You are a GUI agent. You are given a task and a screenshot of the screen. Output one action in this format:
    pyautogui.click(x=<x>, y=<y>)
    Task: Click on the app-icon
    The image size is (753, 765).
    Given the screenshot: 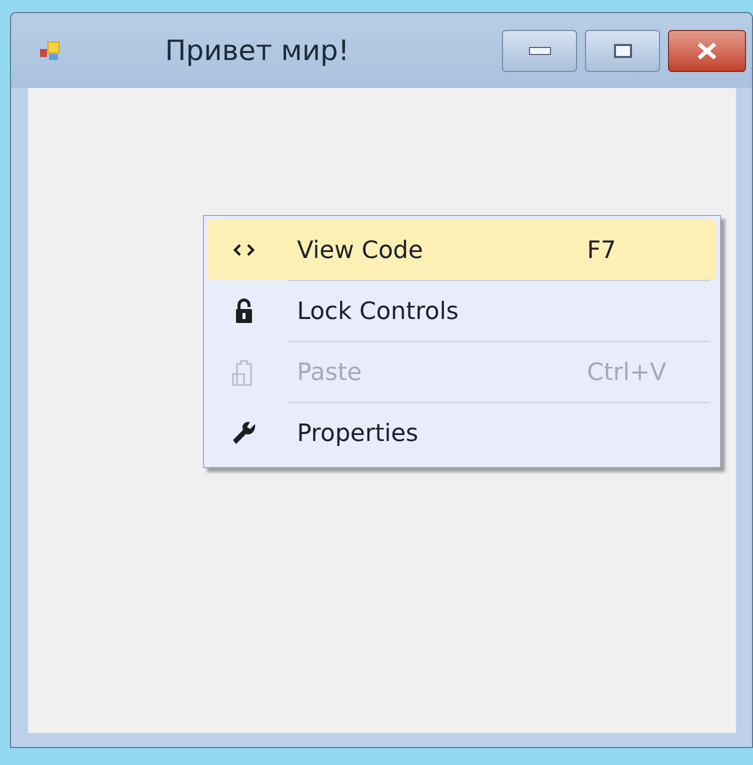 What is the action you would take?
    pyautogui.click(x=50, y=51)
    